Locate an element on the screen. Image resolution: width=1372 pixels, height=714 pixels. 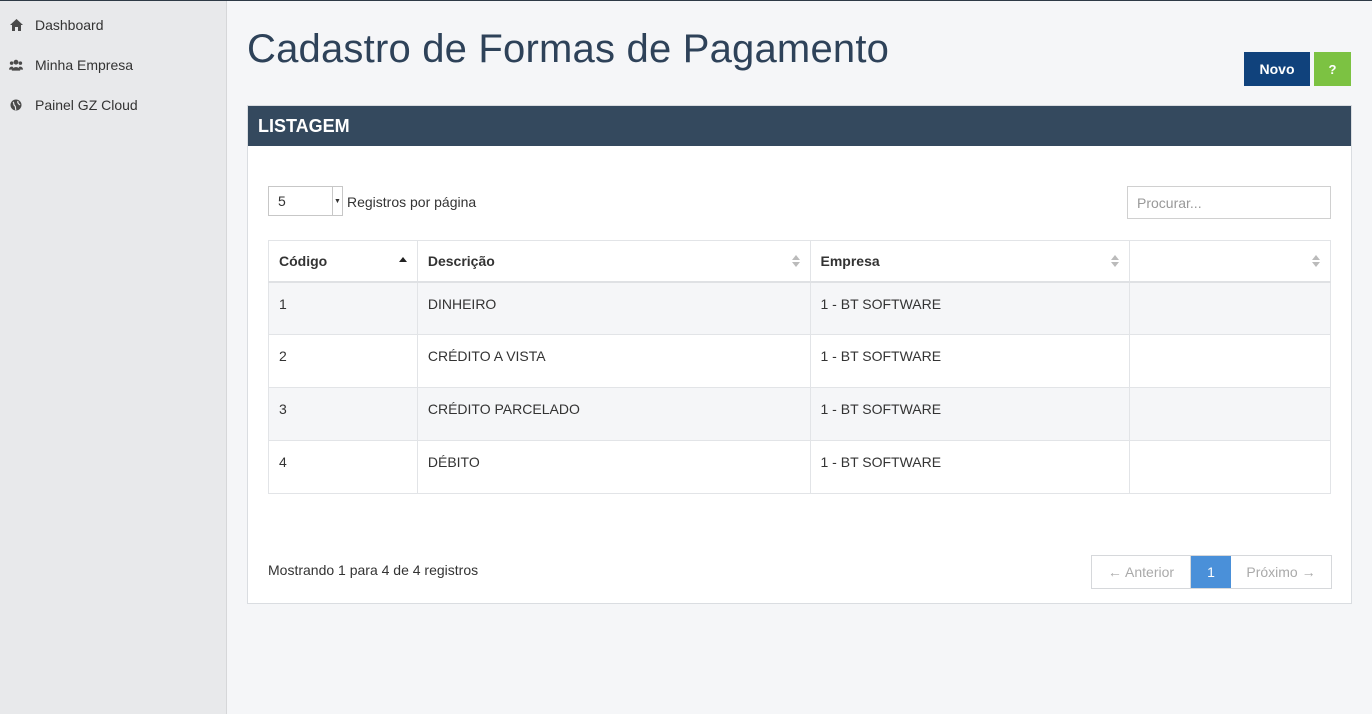
column-header-actions is located at coordinates (1230, 261).